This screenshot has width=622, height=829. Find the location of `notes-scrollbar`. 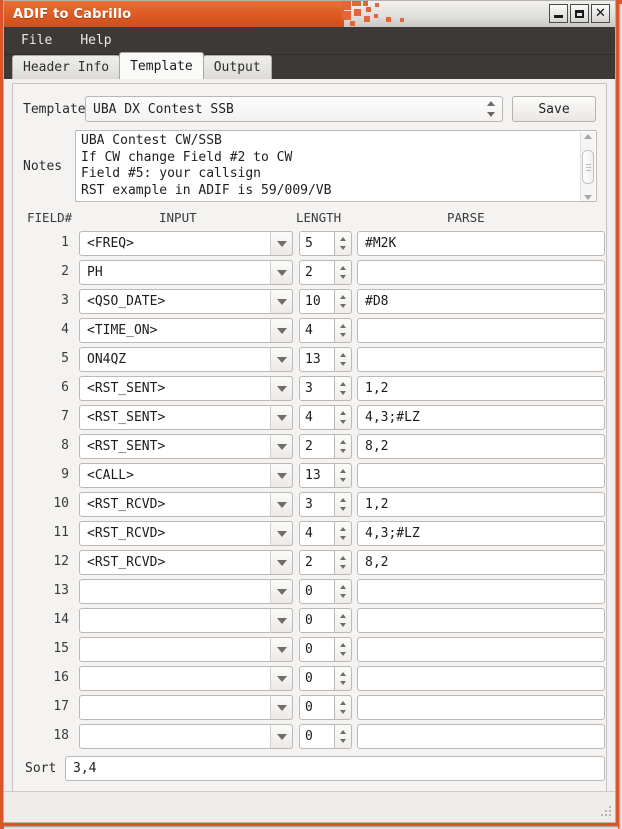

notes-scrollbar is located at coordinates (587, 166).